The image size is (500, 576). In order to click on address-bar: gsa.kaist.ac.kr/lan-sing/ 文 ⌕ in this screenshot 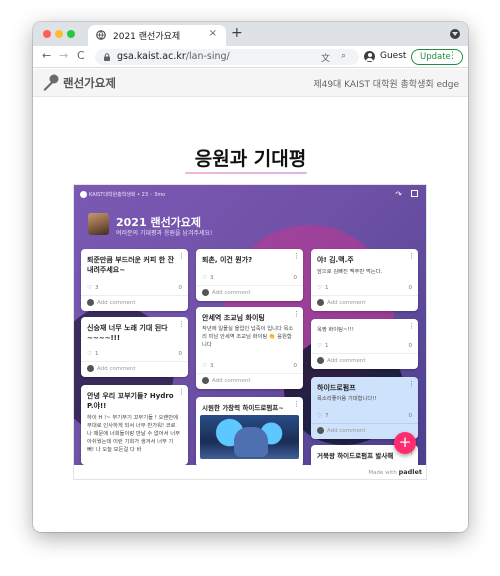, I will do `click(227, 57)`.